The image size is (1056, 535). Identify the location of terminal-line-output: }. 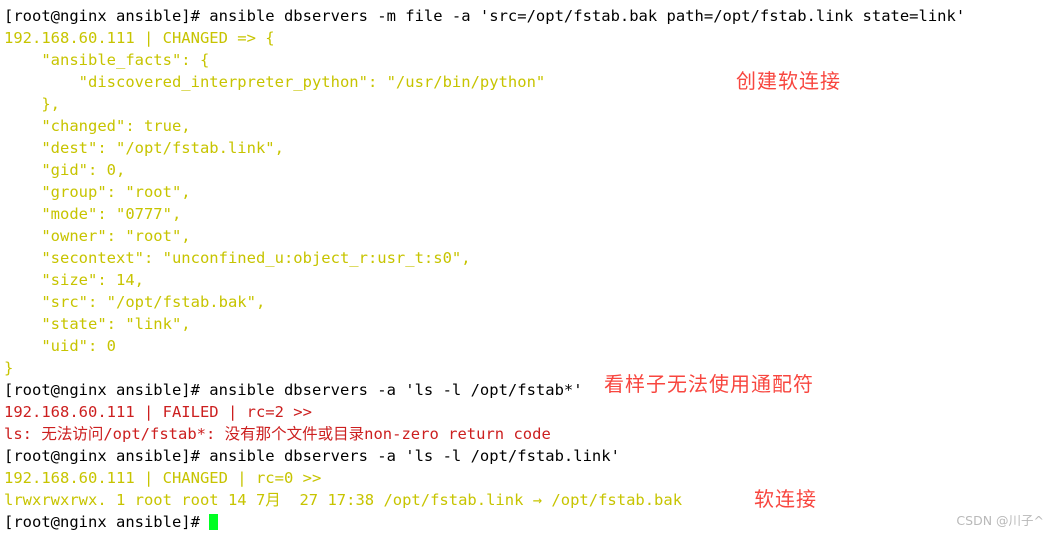
(9, 368).